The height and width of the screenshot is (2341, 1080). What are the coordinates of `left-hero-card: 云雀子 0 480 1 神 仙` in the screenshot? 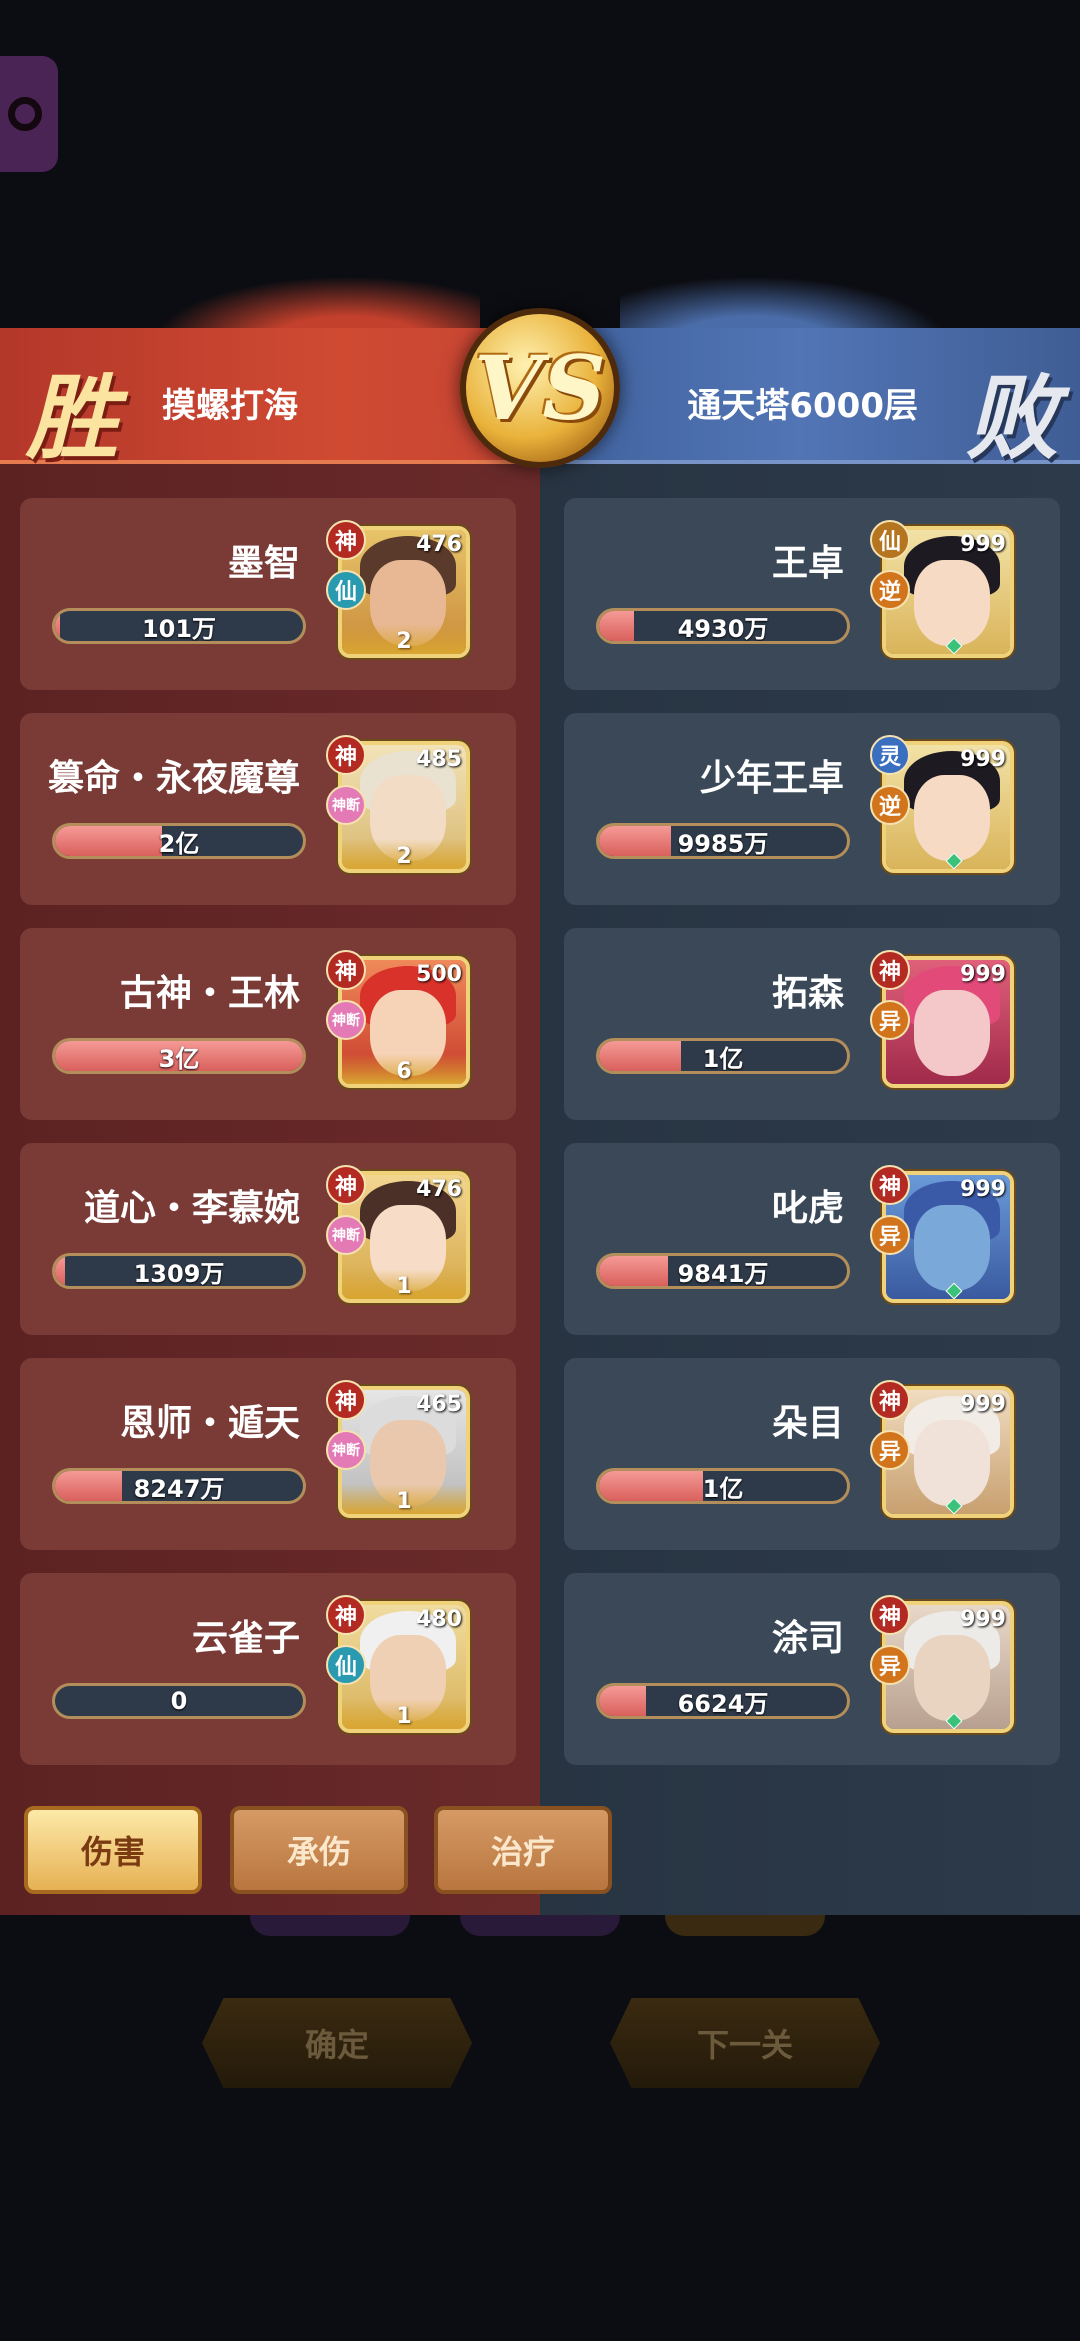 It's located at (268, 1669).